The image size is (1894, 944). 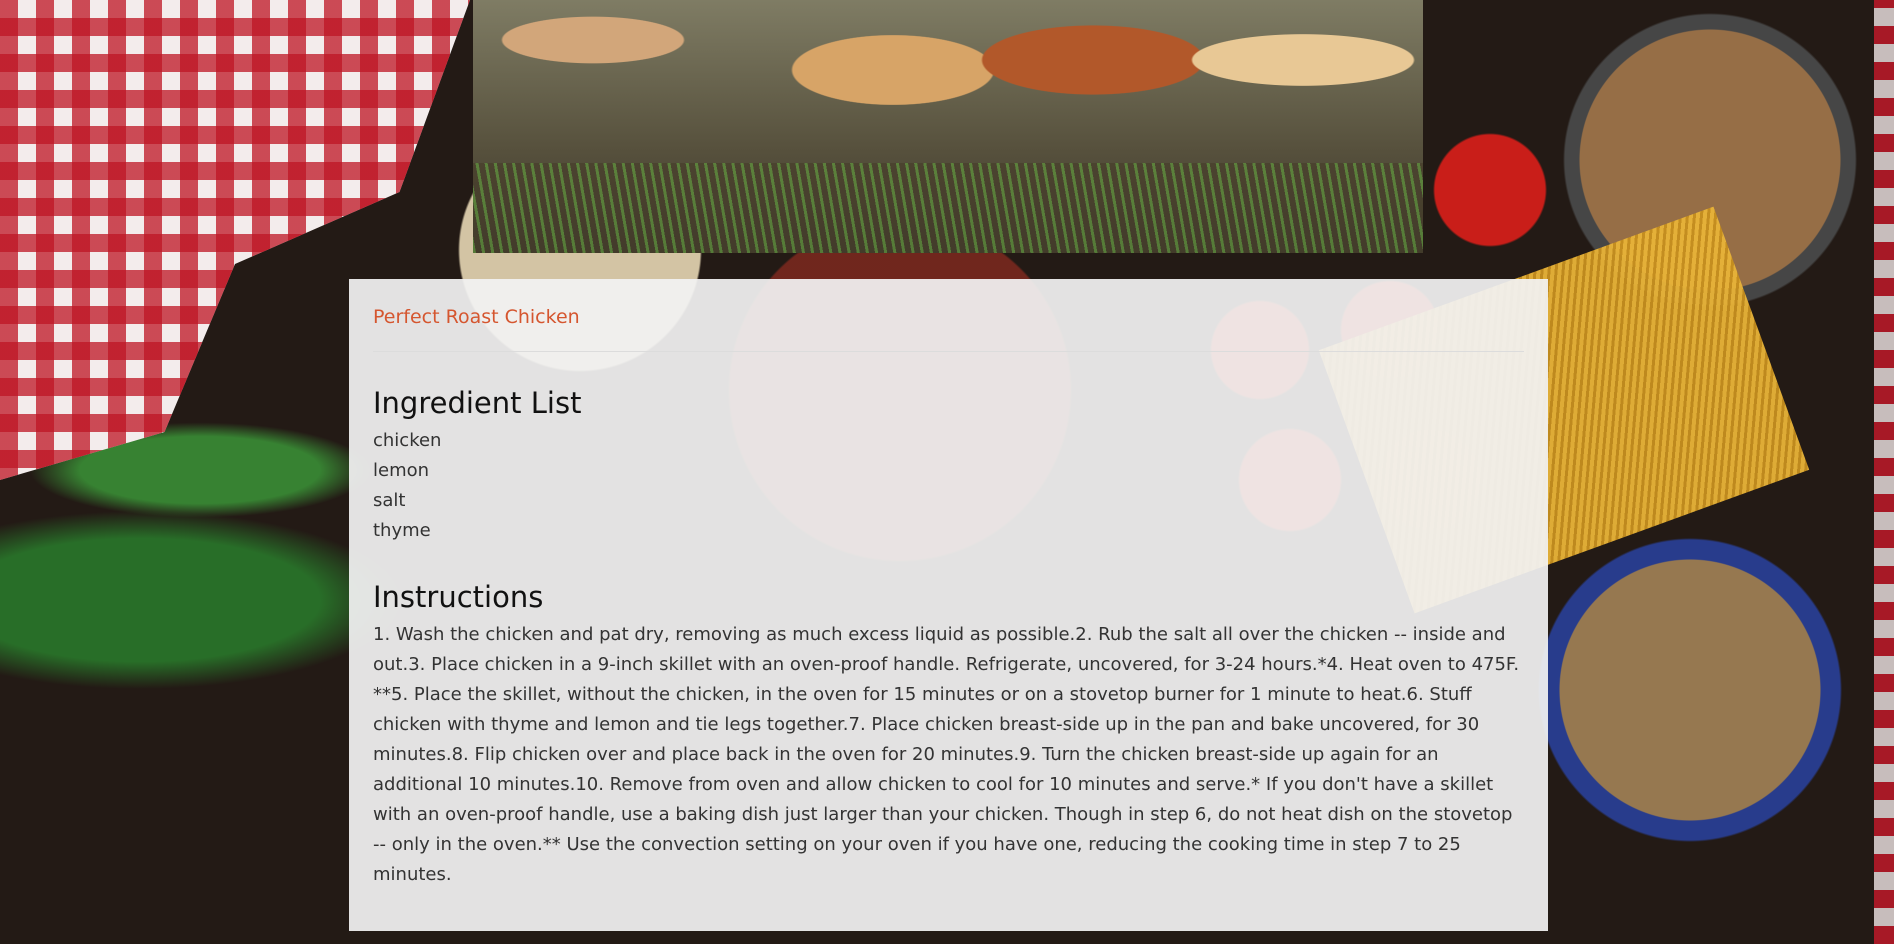 I want to click on checkered-cloth-edge, so click(x=1884, y=472).